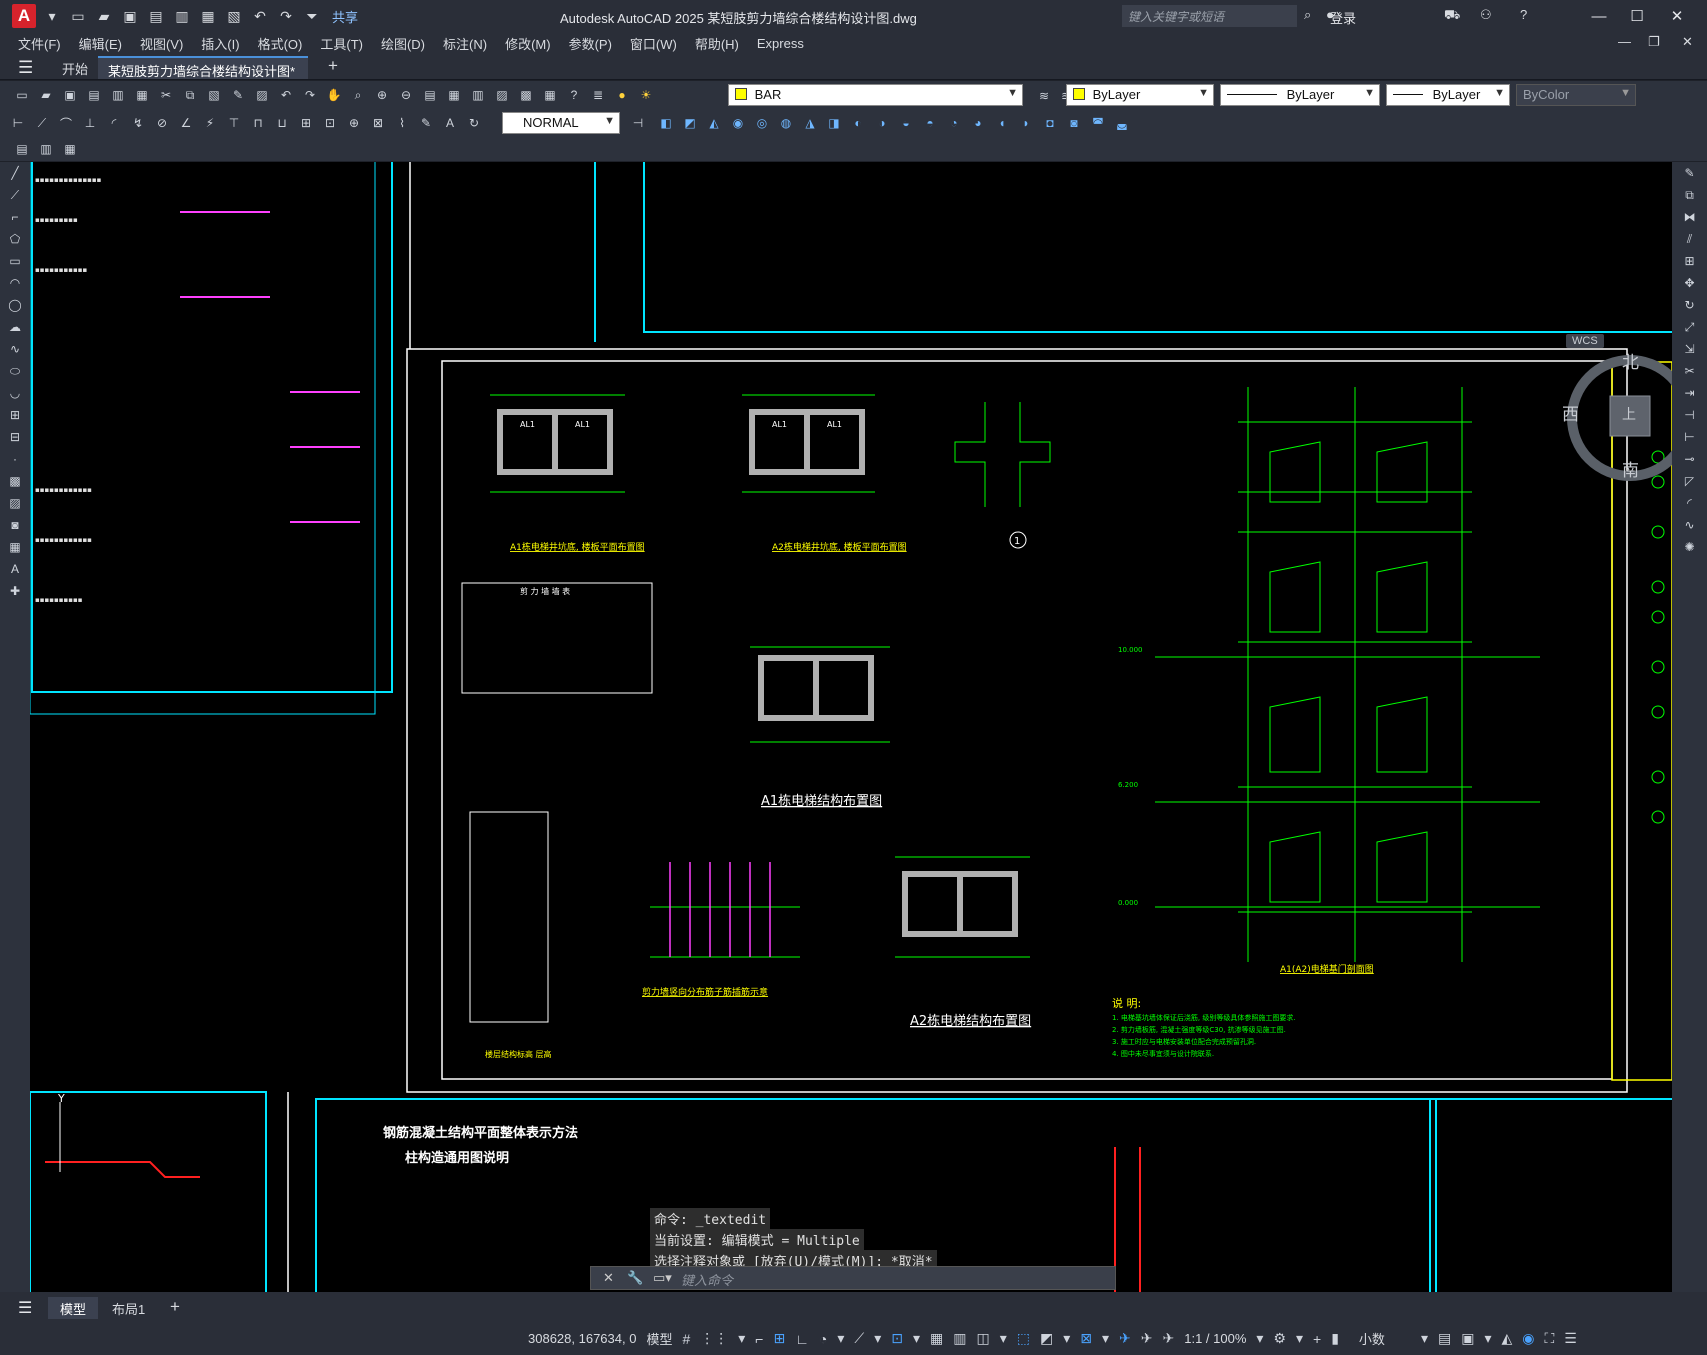  Describe the element at coordinates (666, 123) in the screenshot. I see `box-icon: ◧` at that location.